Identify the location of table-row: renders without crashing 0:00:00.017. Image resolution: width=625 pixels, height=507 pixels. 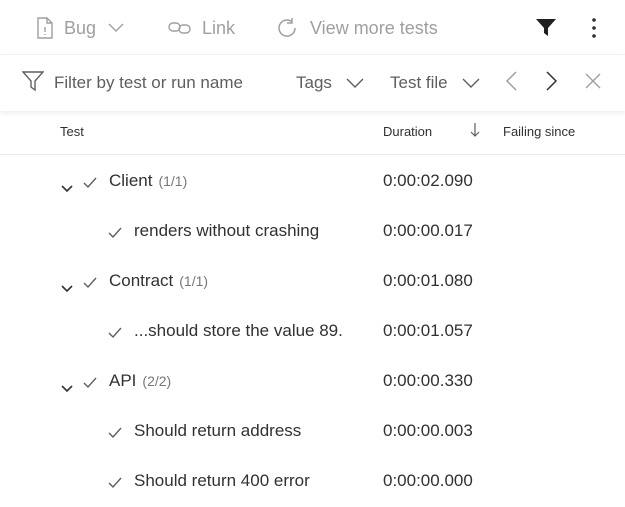
(312, 232).